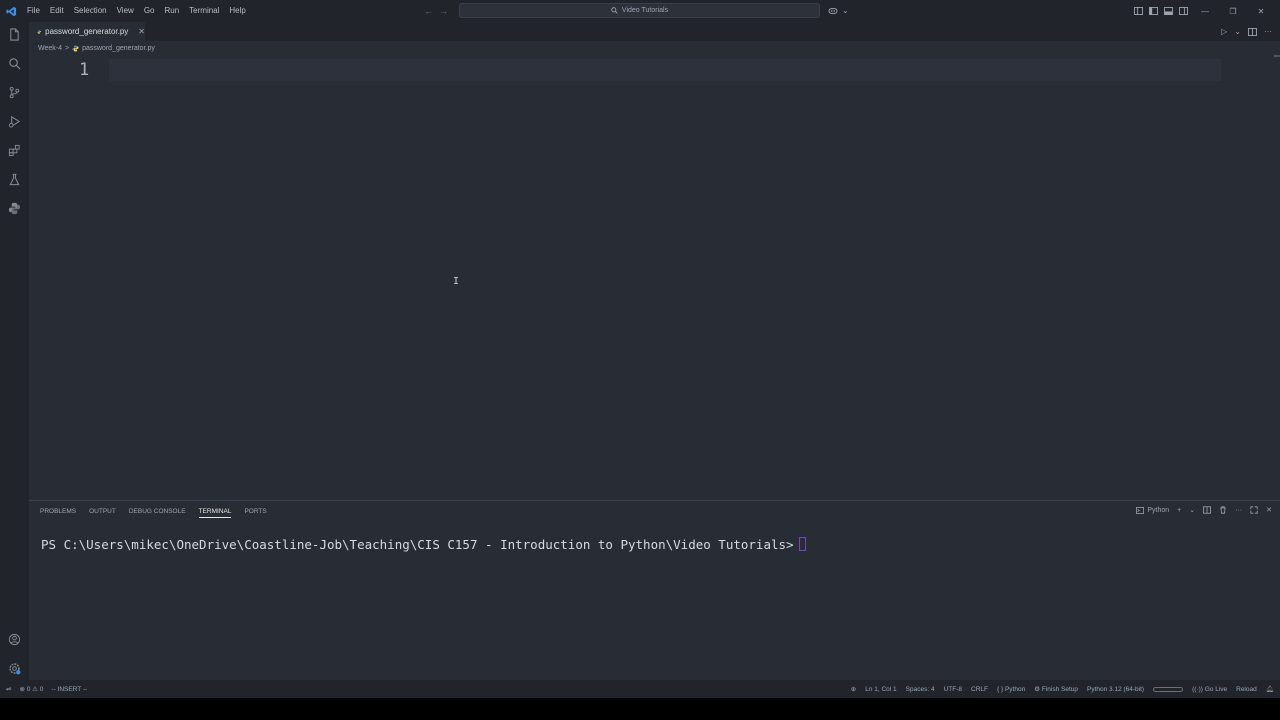 The height and width of the screenshot is (720, 1280). I want to click on zoom-icon: ⊕, so click(853, 689).